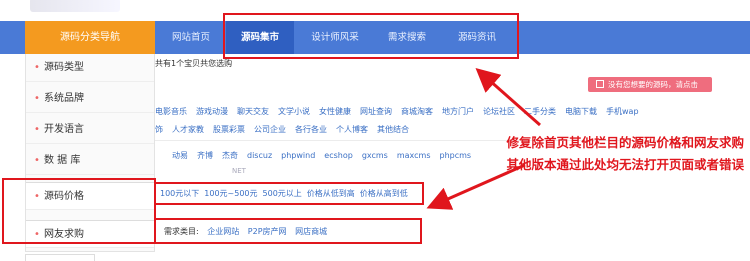 This screenshot has height=261, width=750. Describe the element at coordinates (625, 164) in the screenshot. I see `annotation-line-2: 其他版本通过此处均无法打开页面或者错误` at that location.